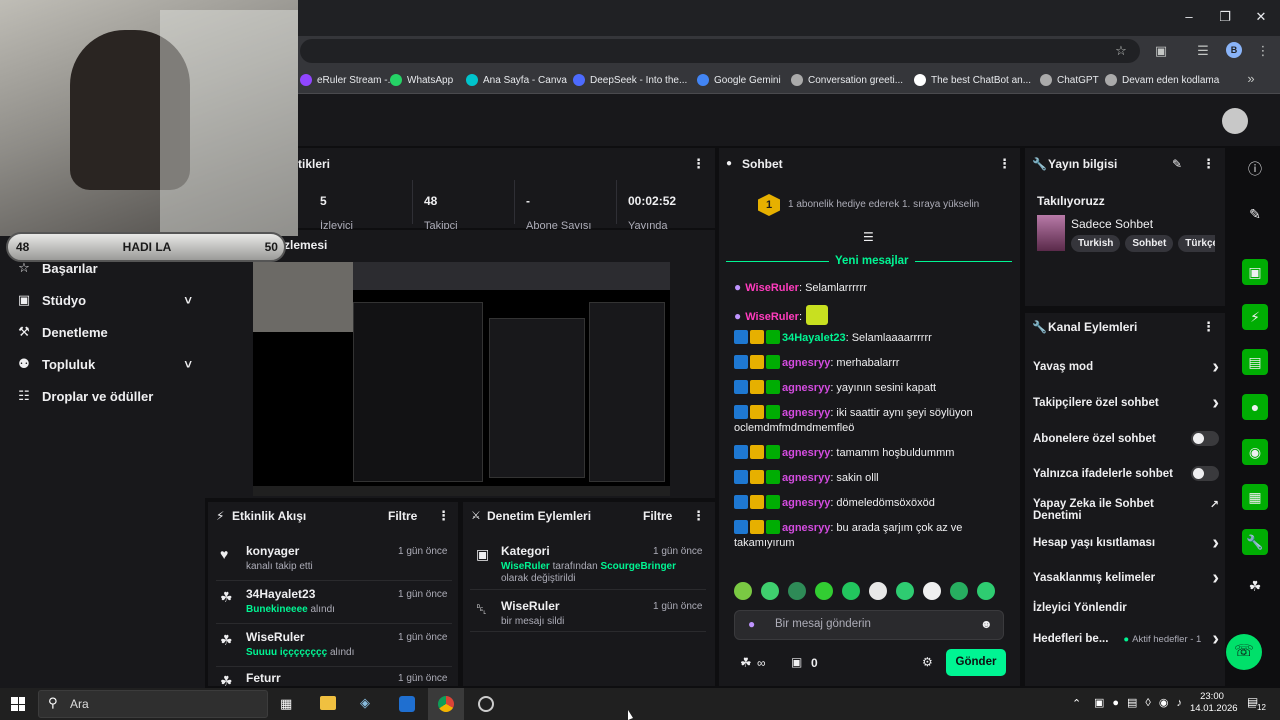  Describe the element at coordinates (1076, 703) in the screenshot. I see `tray-chevron-icon: ⌃` at that location.